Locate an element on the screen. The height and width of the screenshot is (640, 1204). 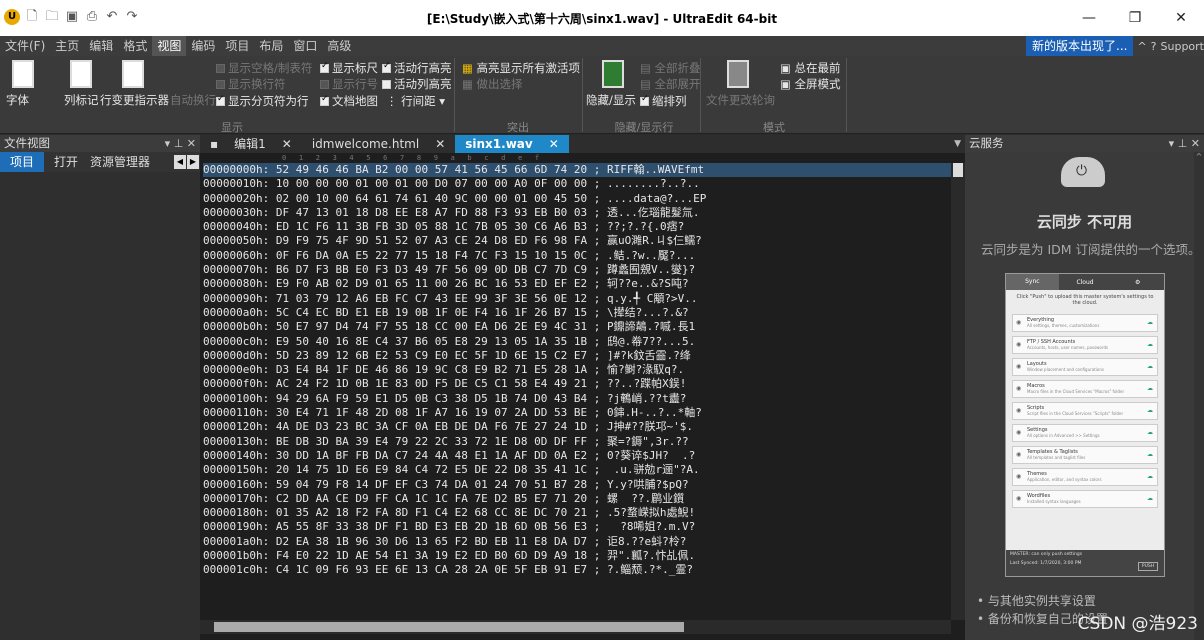
active-col-highlight-toggle: 活动列高亮 is located at coordinates (417, 84).